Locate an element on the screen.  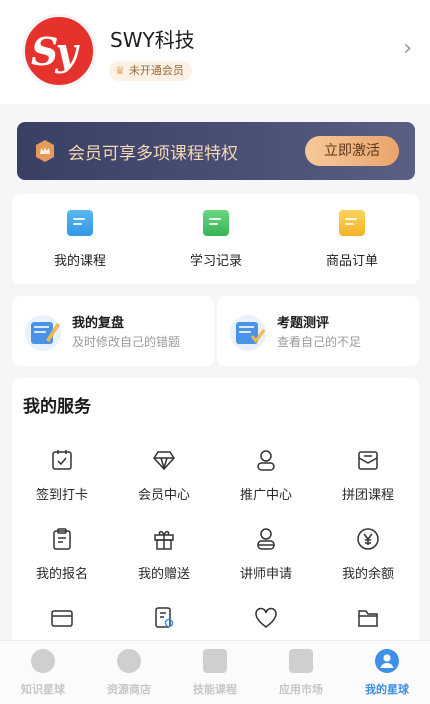
record-icon is located at coordinates (216, 223).